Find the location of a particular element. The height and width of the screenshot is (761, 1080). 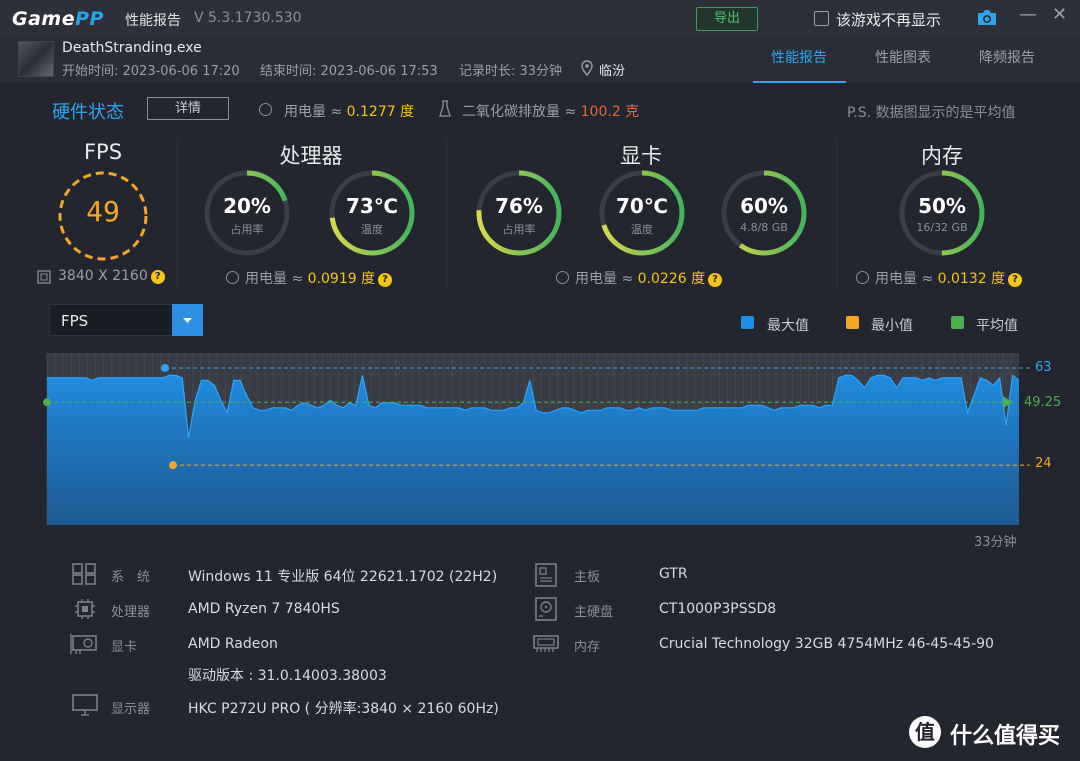

ps-note: P.S. 数据图显示的是平均值 is located at coordinates (931, 113).